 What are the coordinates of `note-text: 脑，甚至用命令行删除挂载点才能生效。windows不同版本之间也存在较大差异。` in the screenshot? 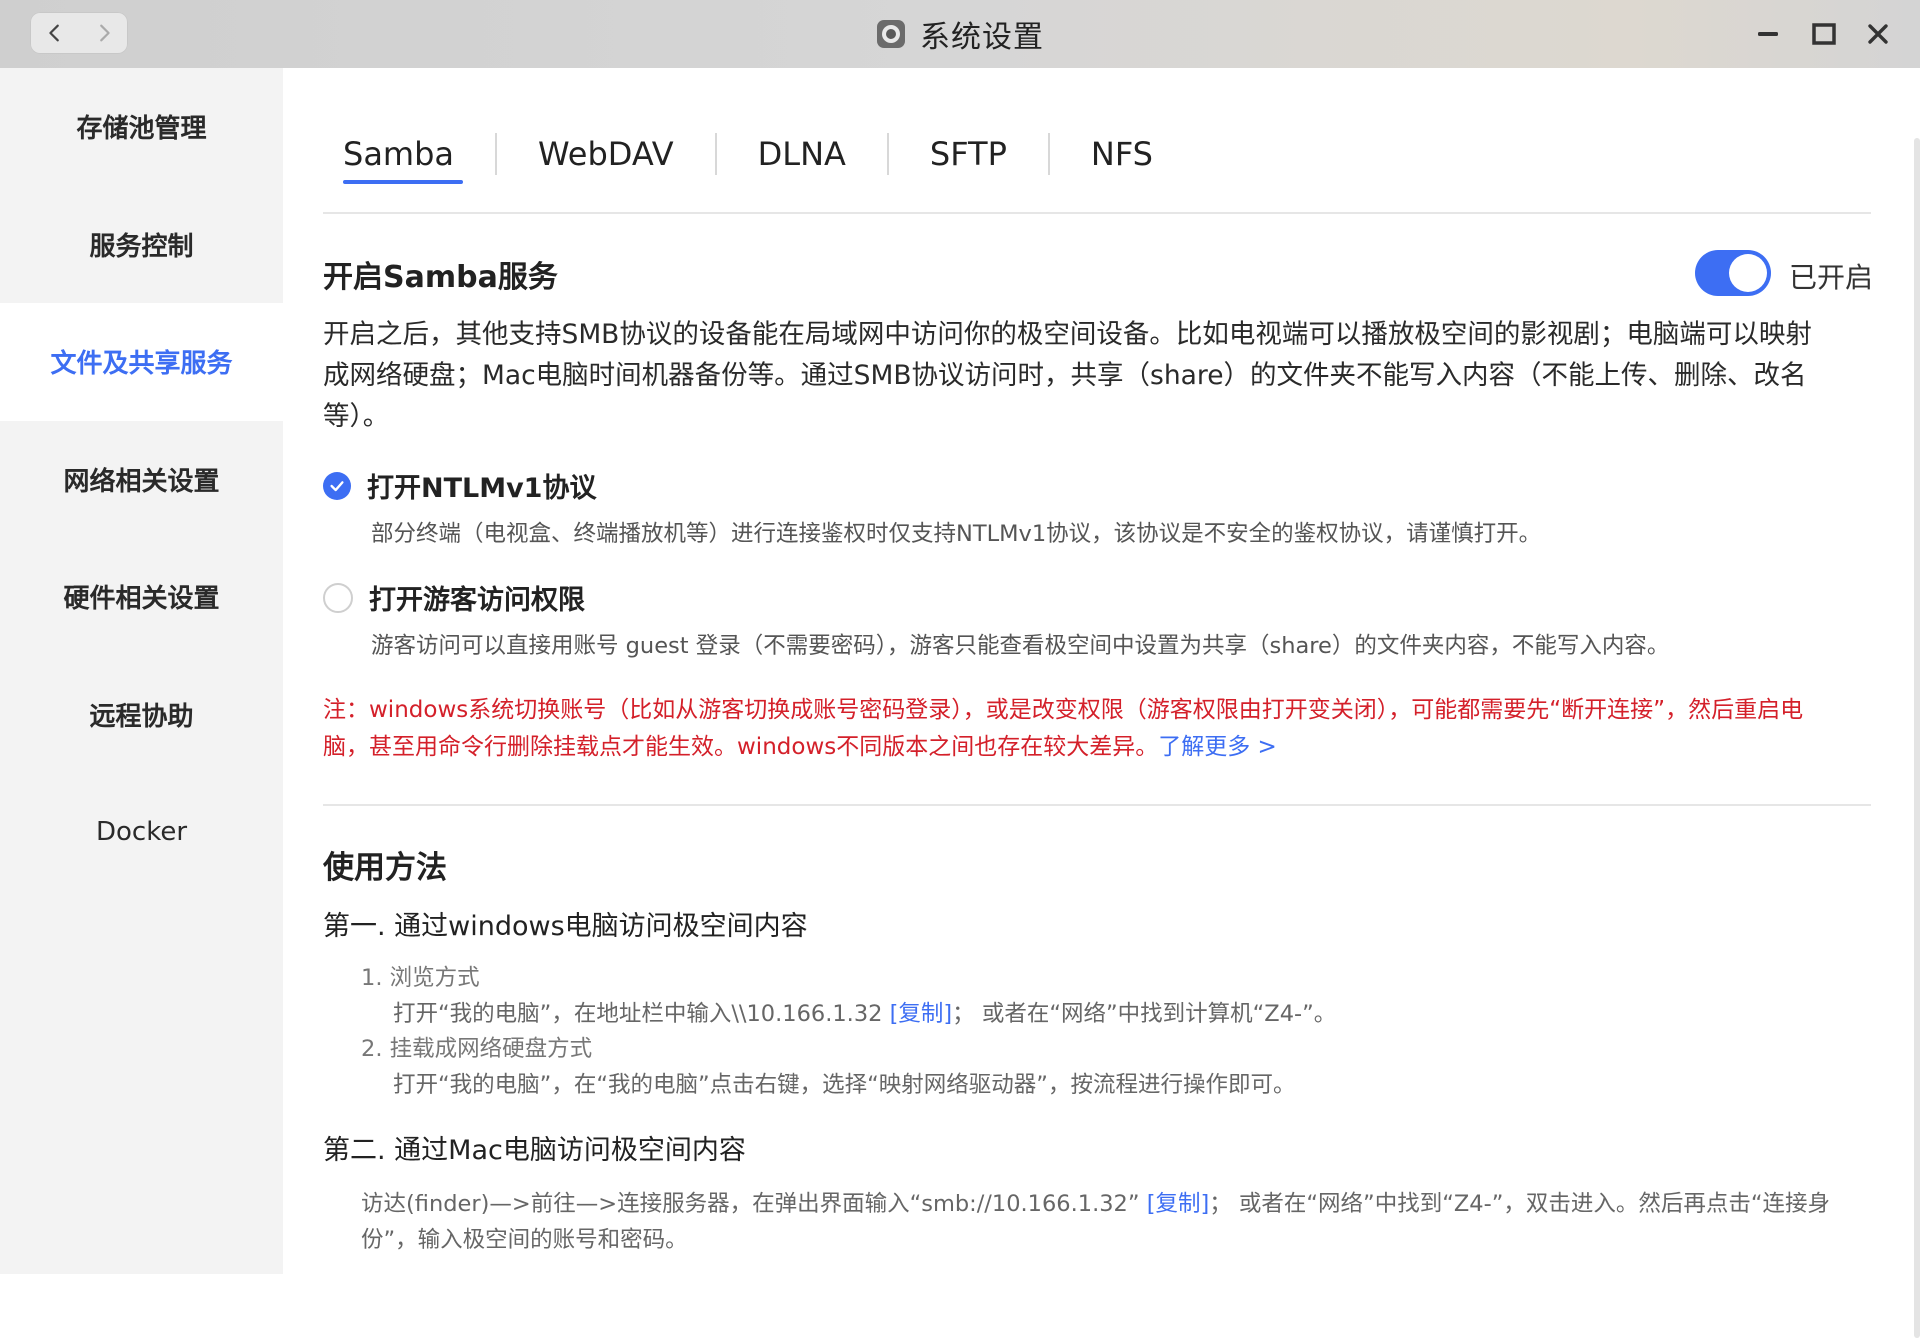 It's located at (741, 747).